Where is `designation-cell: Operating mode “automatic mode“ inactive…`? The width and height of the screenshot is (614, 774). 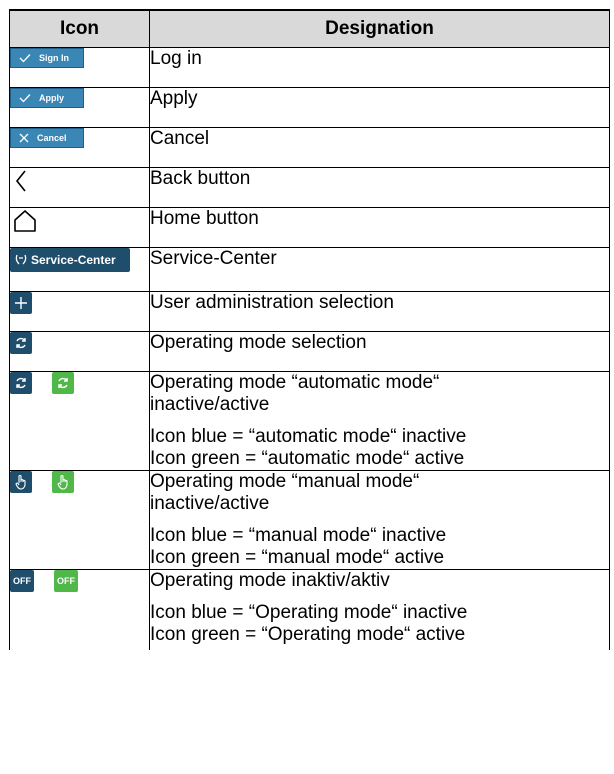
designation-cell: Operating mode “automatic mode“ inactive… is located at coordinates (379, 421).